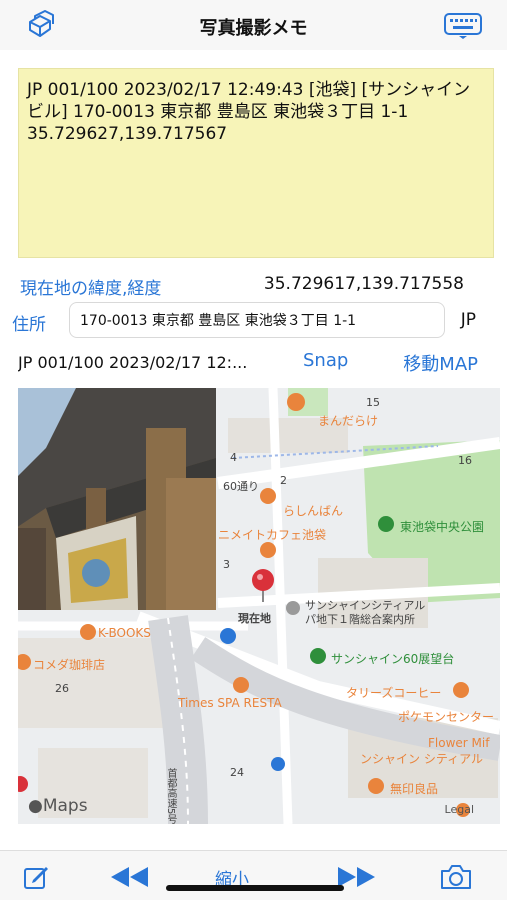 Image resolution: width=507 pixels, height=900 pixels. I want to click on block-number: 24, so click(237, 772).